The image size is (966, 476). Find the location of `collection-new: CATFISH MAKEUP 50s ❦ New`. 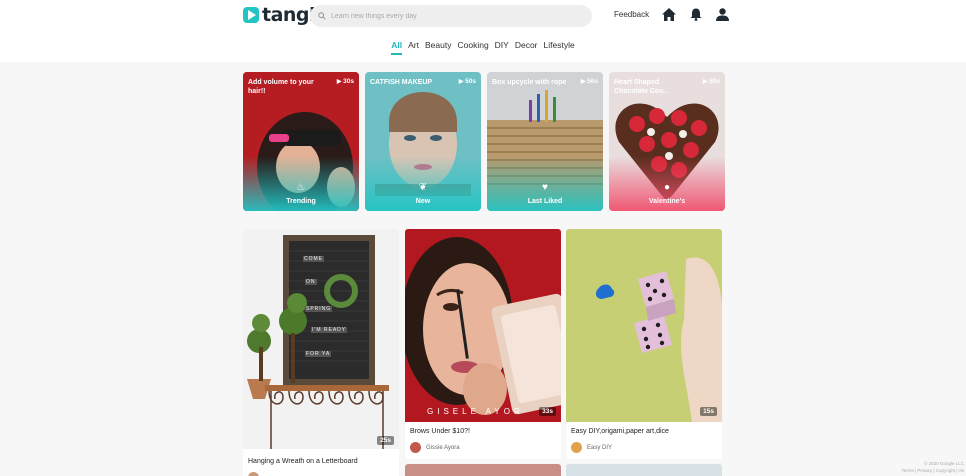

collection-new: CATFISH MAKEUP 50s ❦ New is located at coordinates (423, 141).